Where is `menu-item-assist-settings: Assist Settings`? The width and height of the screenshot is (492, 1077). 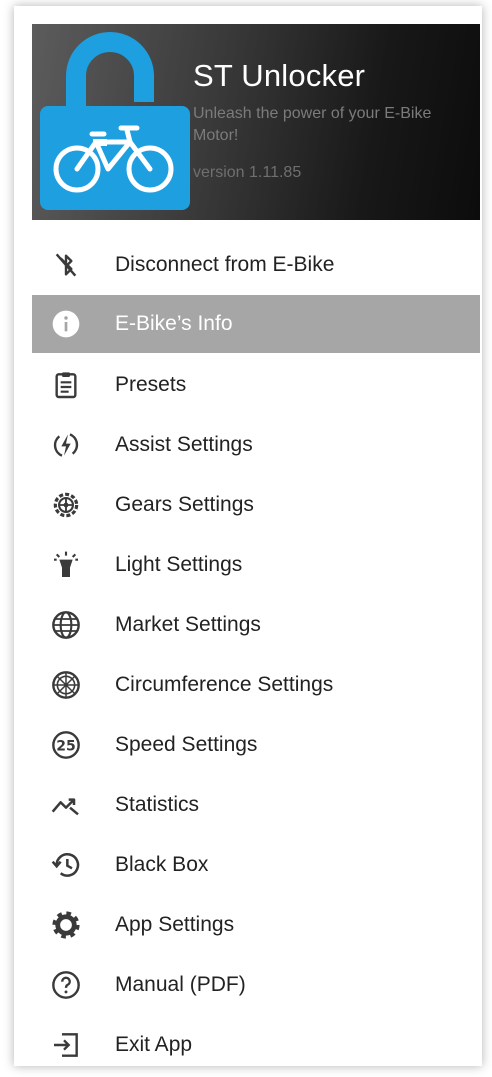 menu-item-assist-settings: Assist Settings is located at coordinates (256, 445).